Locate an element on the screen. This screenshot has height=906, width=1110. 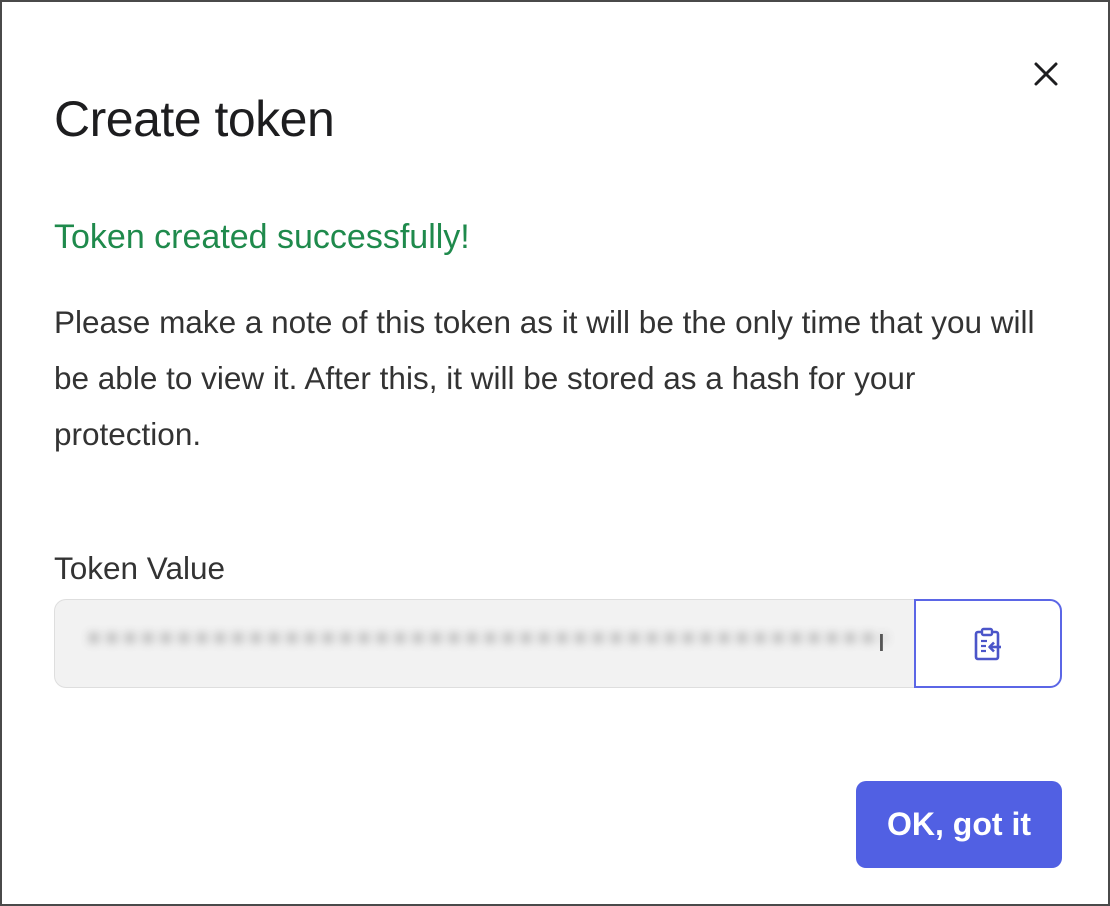
clipboard-paste-icon is located at coordinates (987, 643).